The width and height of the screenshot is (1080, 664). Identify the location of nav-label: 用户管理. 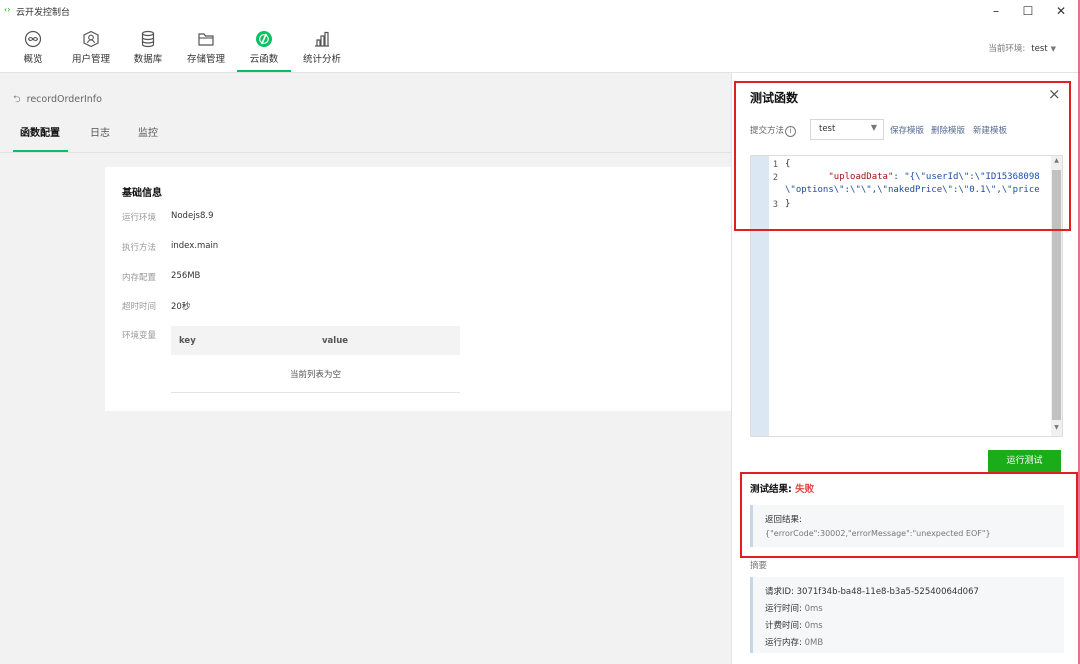
(90, 59).